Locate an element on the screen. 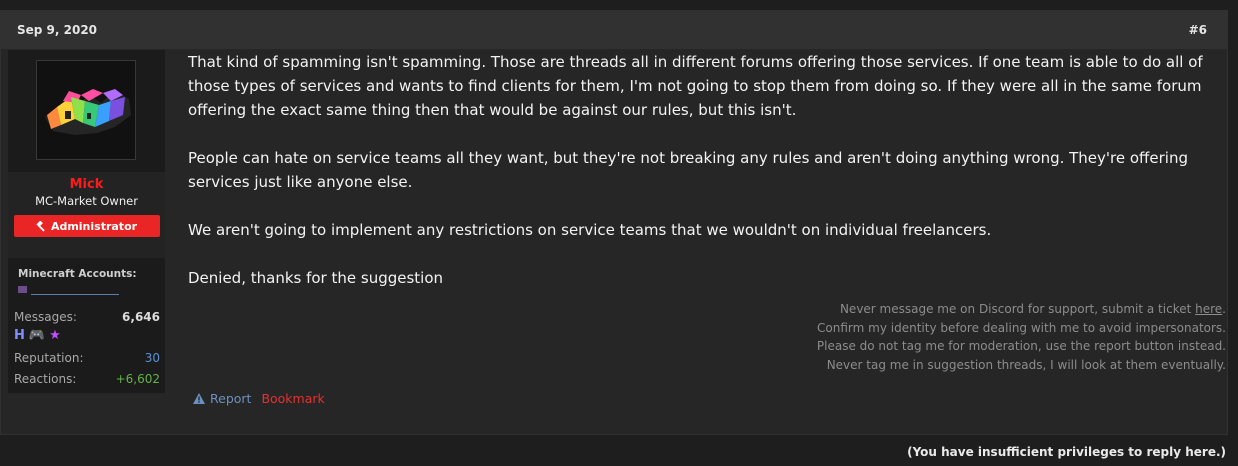 This screenshot has height=466, width=1238. signature-line-1-end: . is located at coordinates (1224, 309).